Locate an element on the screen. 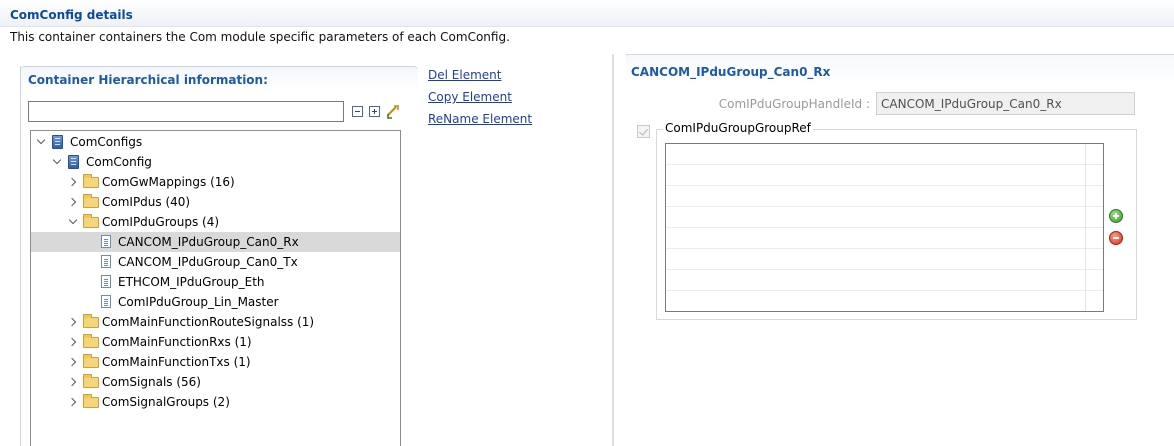 Image resolution: width=1174 pixels, height=446 pixels. tree-node-label: ComSignalGroups (2) is located at coordinates (166, 402).